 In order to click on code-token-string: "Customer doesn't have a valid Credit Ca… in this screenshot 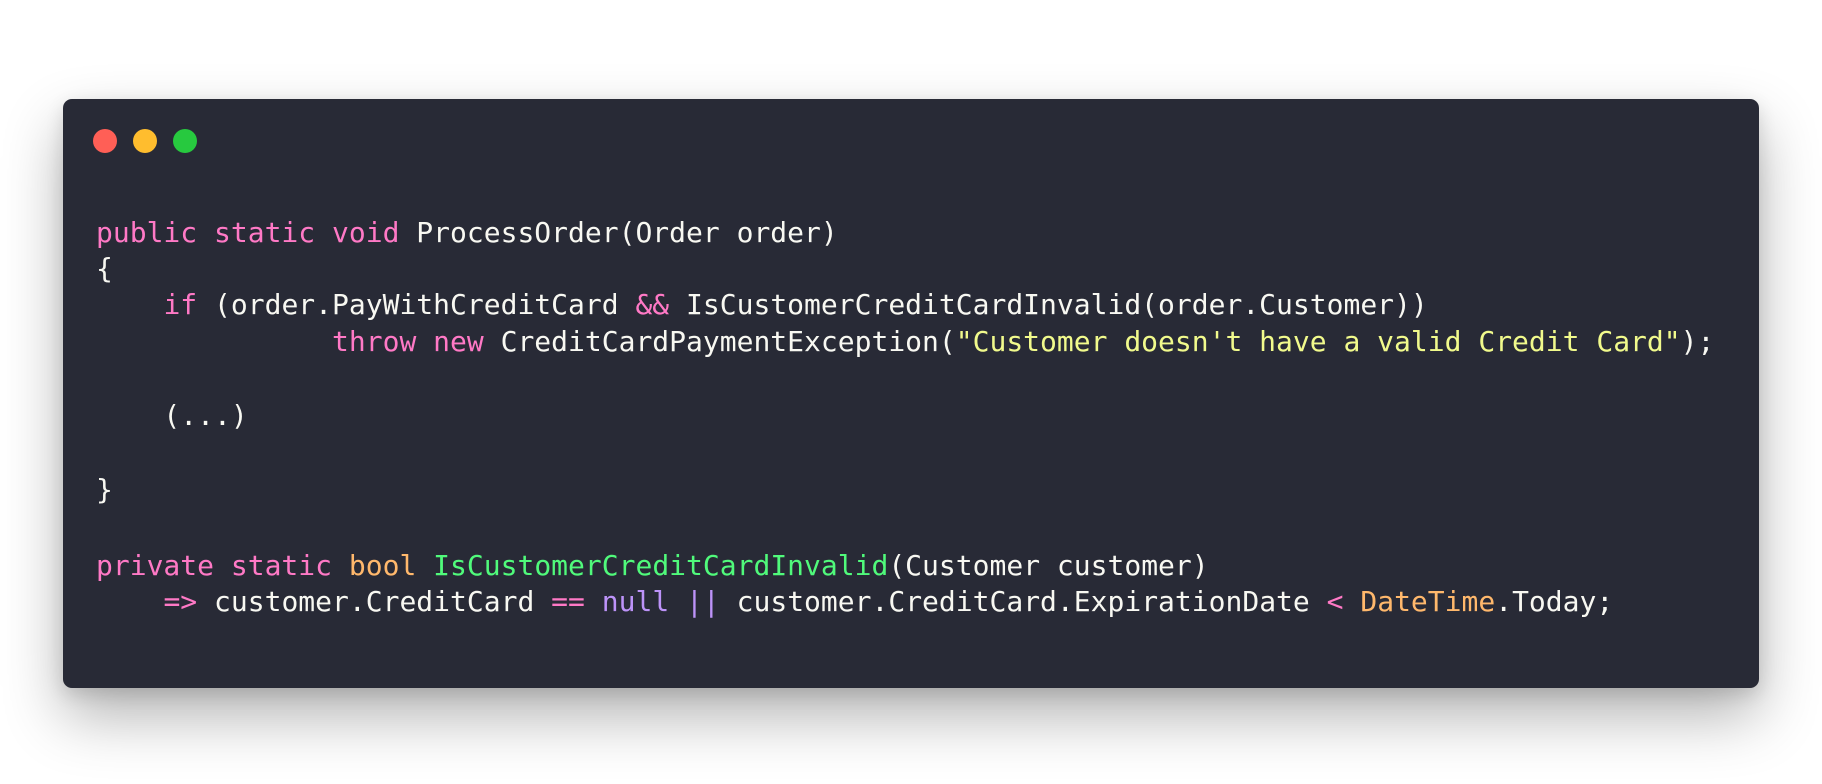, I will do `click(1318, 341)`.